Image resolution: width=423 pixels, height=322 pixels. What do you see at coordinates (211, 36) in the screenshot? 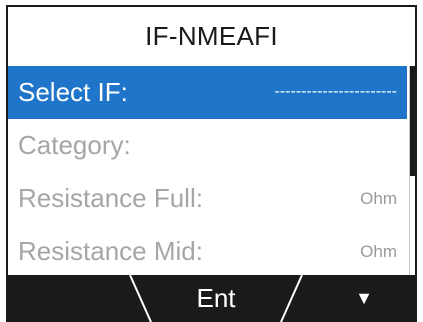
I see `page-title: IF-NMEAFI` at bounding box center [211, 36].